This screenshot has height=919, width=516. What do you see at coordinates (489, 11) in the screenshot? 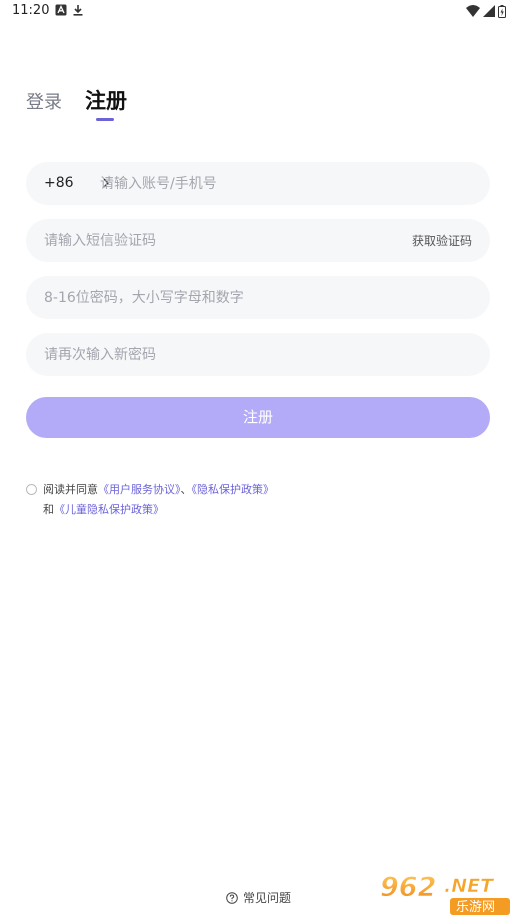
I see `signal-icon` at bounding box center [489, 11].